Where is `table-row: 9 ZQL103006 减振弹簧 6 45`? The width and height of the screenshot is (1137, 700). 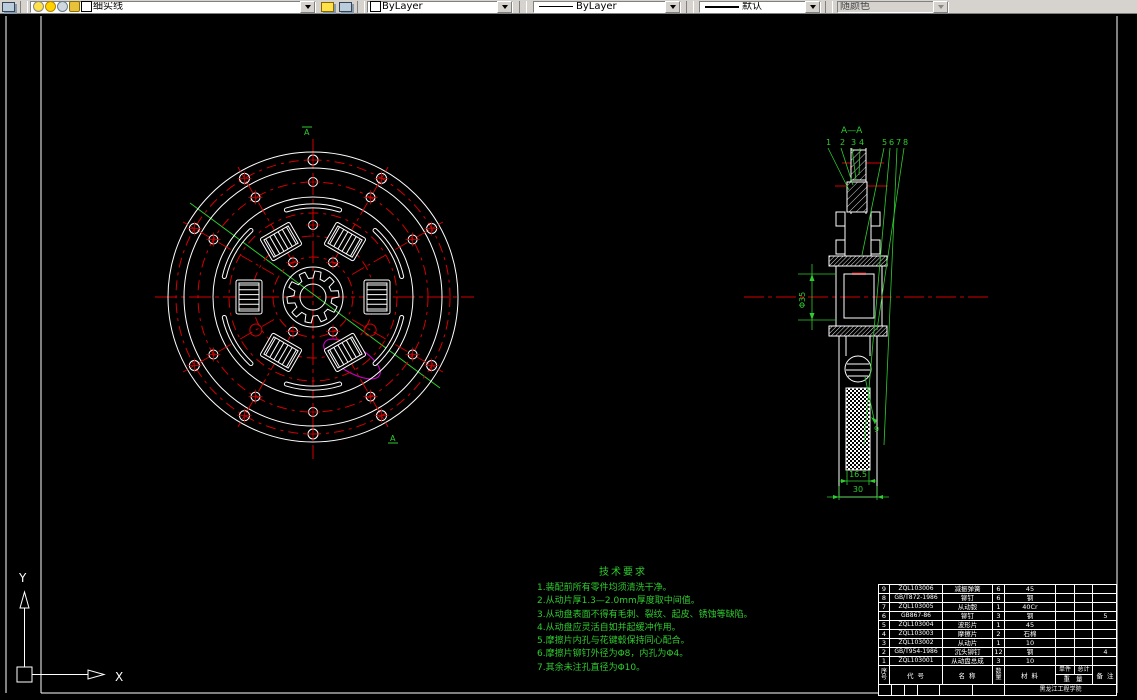 table-row: 9 ZQL103006 减振弹簧 6 45 is located at coordinates (997, 589).